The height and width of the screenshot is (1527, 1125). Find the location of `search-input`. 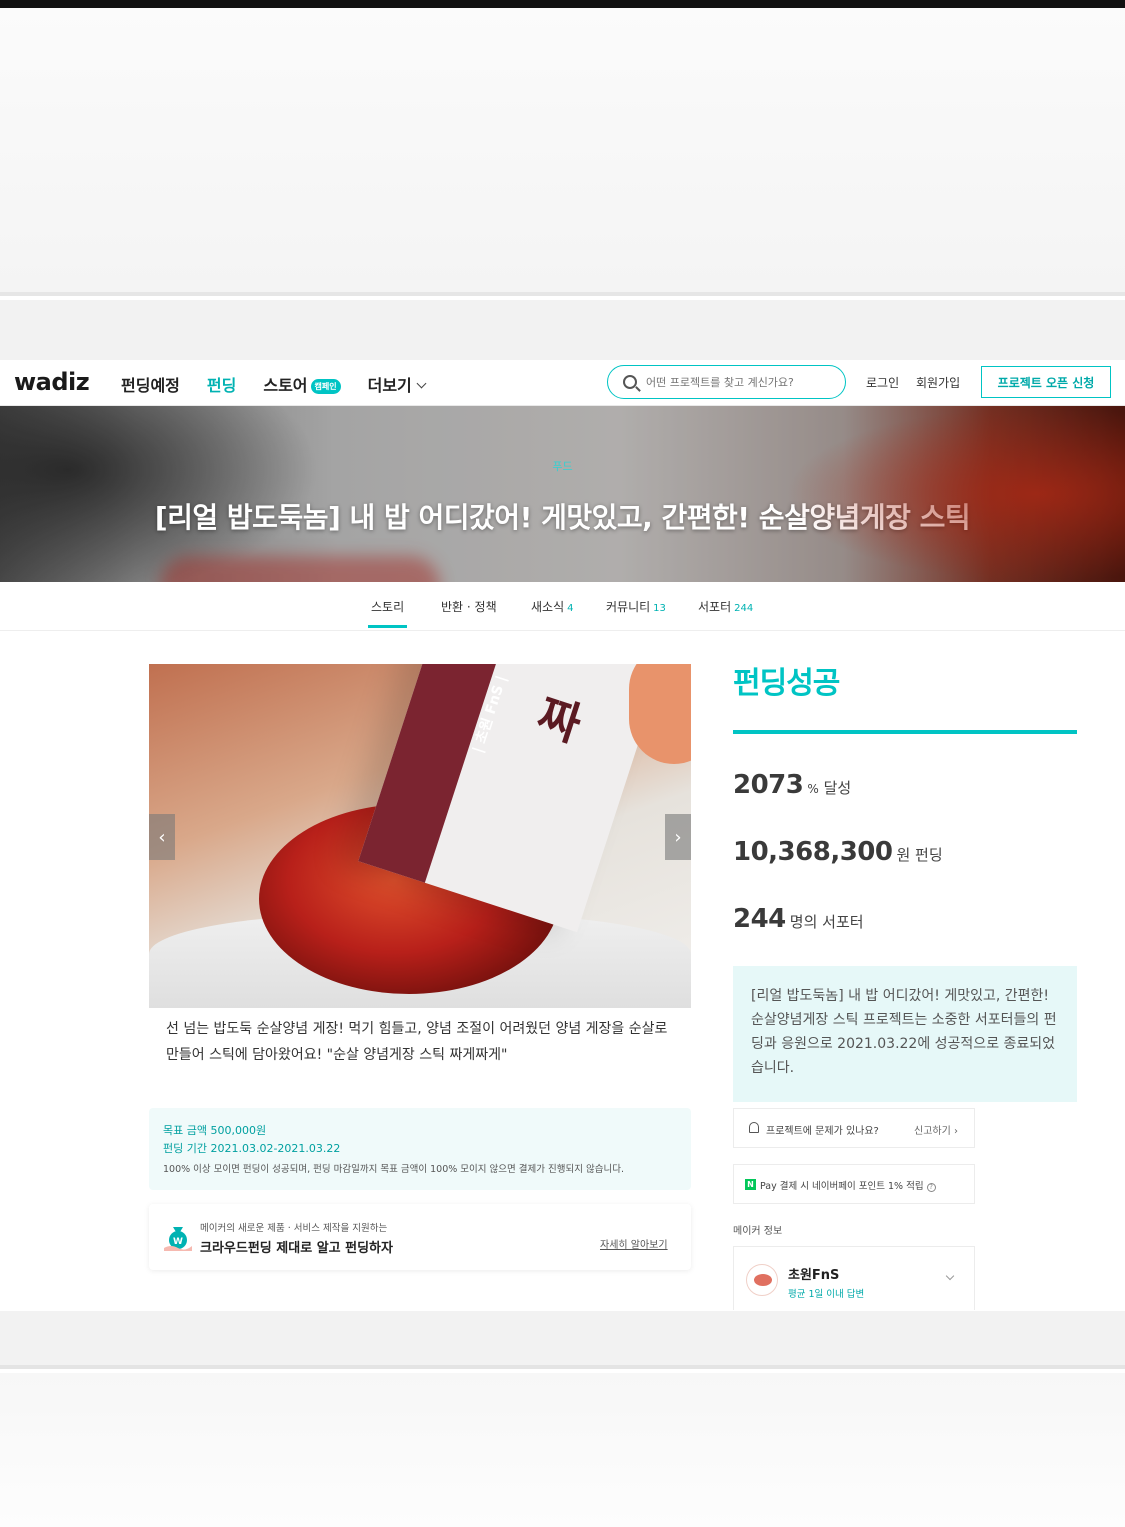

search-input is located at coordinates (741, 382).